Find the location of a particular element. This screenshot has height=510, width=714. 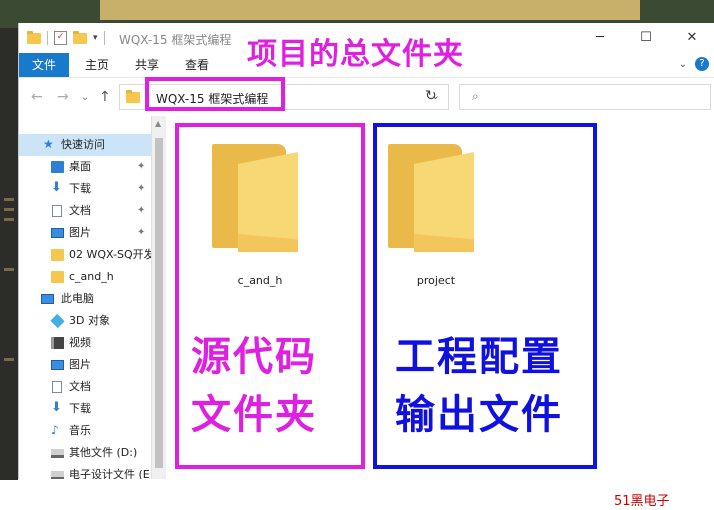

sidebar-item-this-pc: 此电脑 is located at coordinates (85, 299).